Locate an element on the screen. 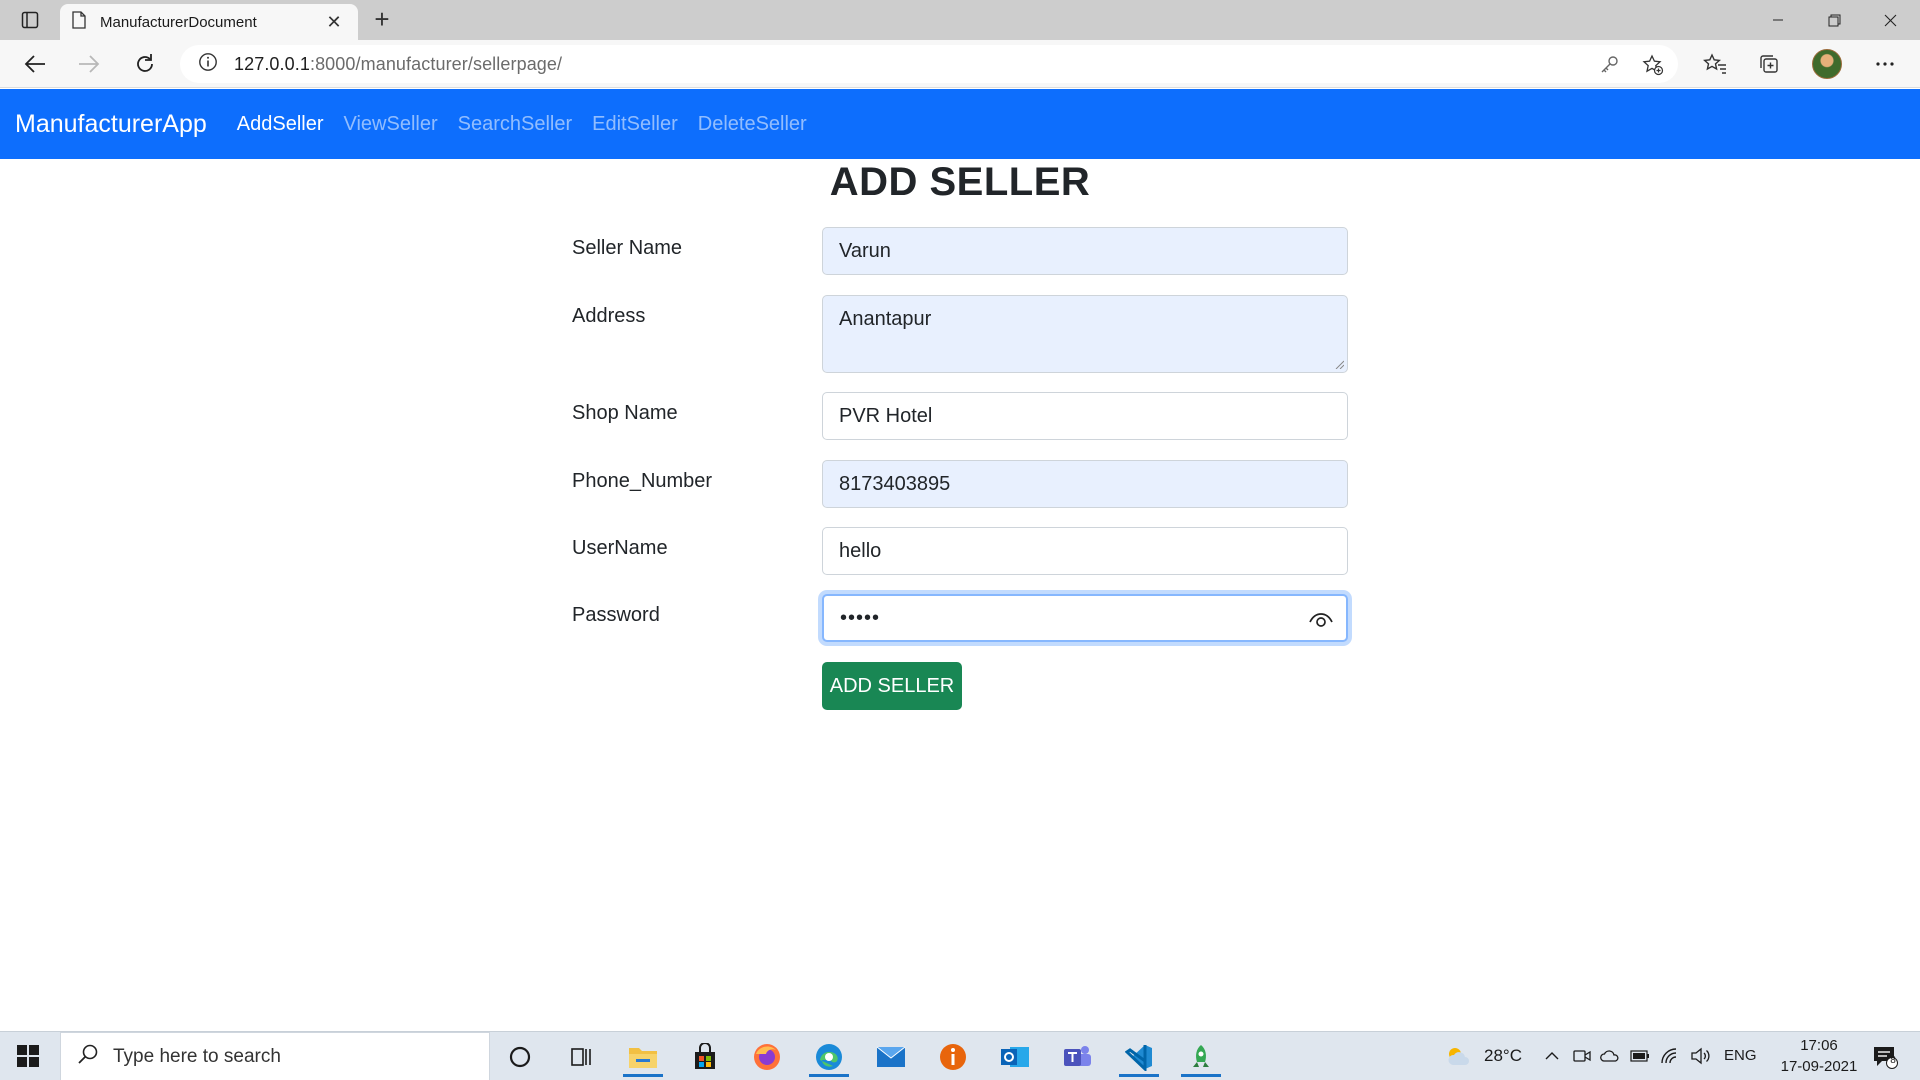  page-title: ADD SELLER is located at coordinates (960, 182).